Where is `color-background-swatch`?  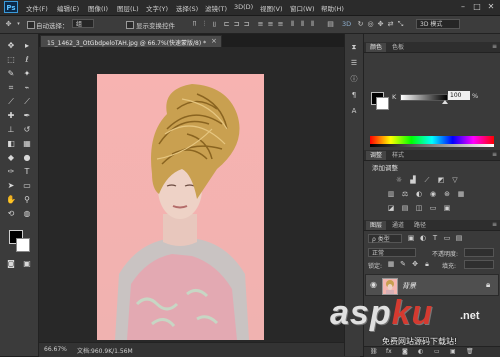
color-background-swatch is located at coordinates (382, 103).